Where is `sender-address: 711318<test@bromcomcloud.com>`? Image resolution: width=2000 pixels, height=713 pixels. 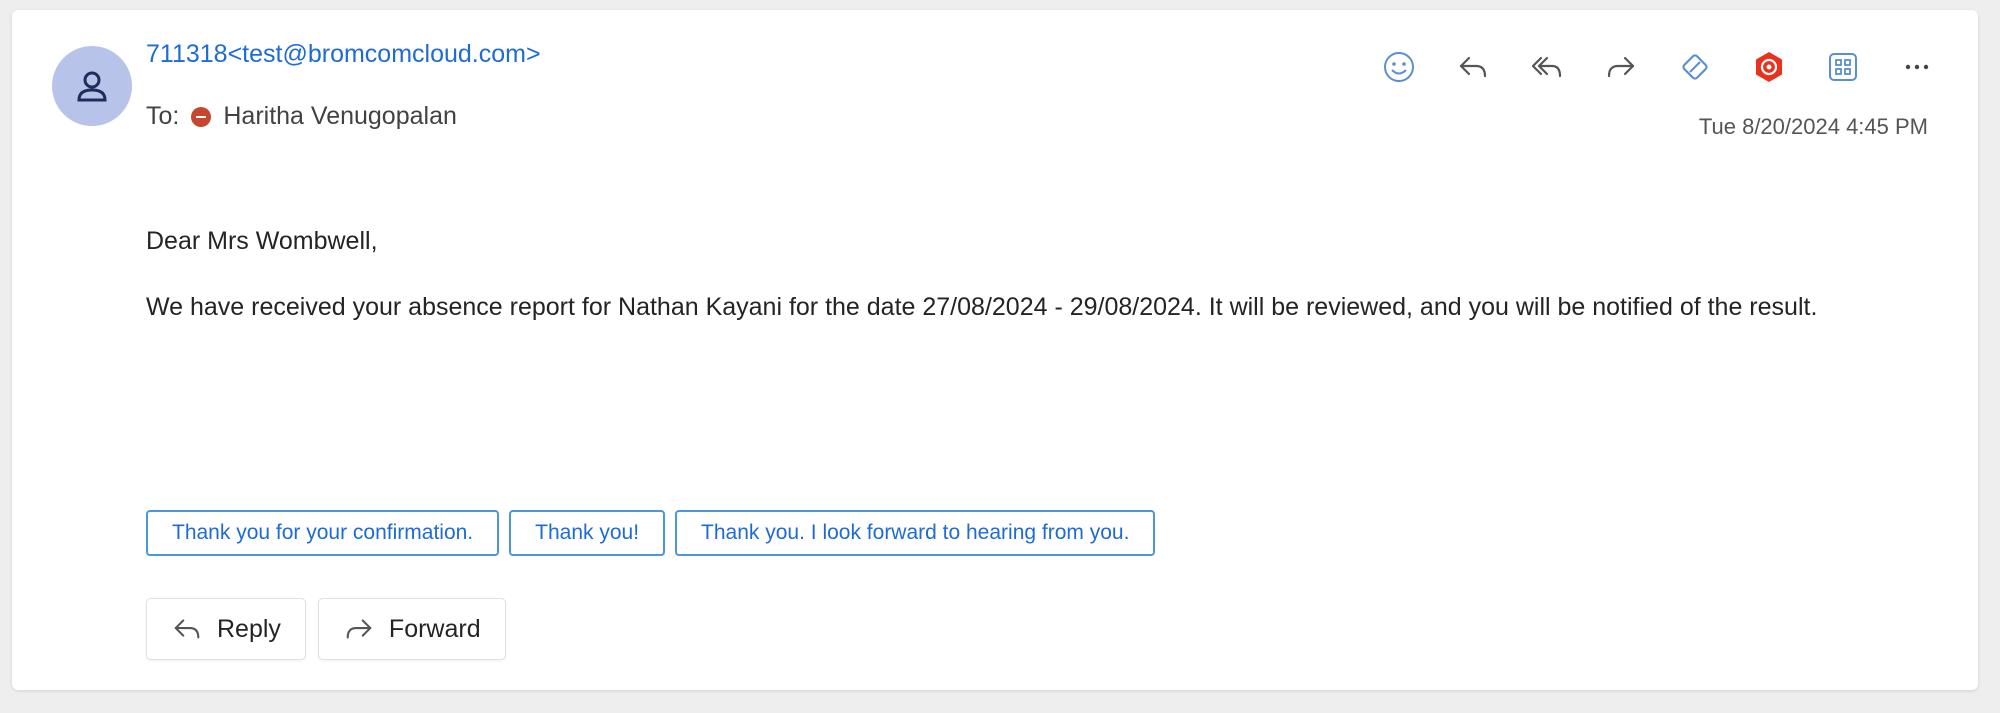
sender-address: 711318<test@bromcomcloud.com> is located at coordinates (343, 54).